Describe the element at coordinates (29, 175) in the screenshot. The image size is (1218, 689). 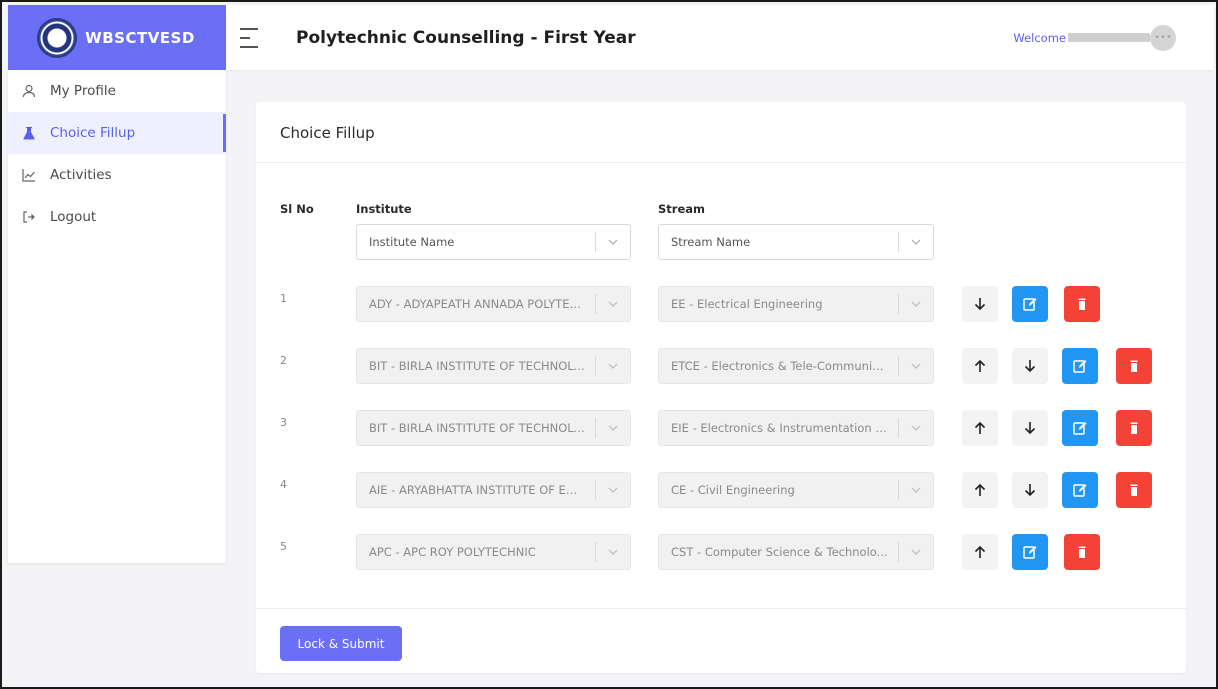
I see `chart-line-icon` at that location.